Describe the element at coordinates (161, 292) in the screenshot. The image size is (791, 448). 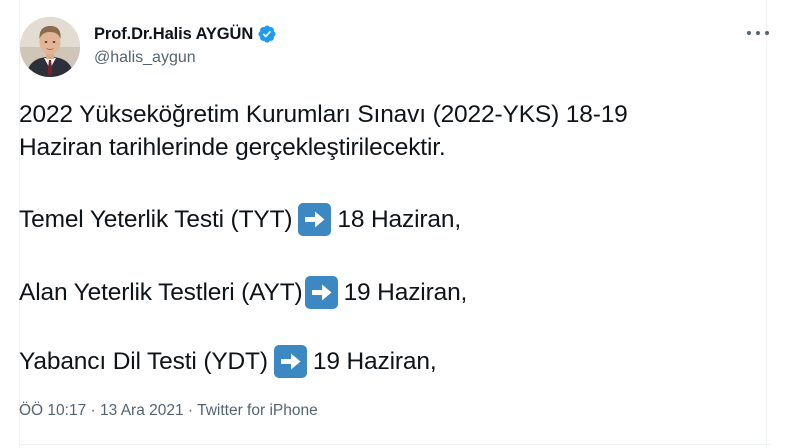
I see `item-label: Alan Yeterlik Testleri (AYT)` at that location.